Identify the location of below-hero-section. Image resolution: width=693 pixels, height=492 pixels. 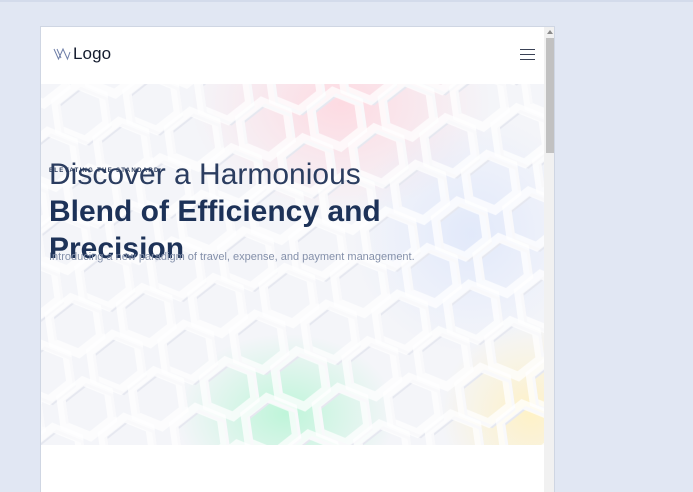
(292, 468).